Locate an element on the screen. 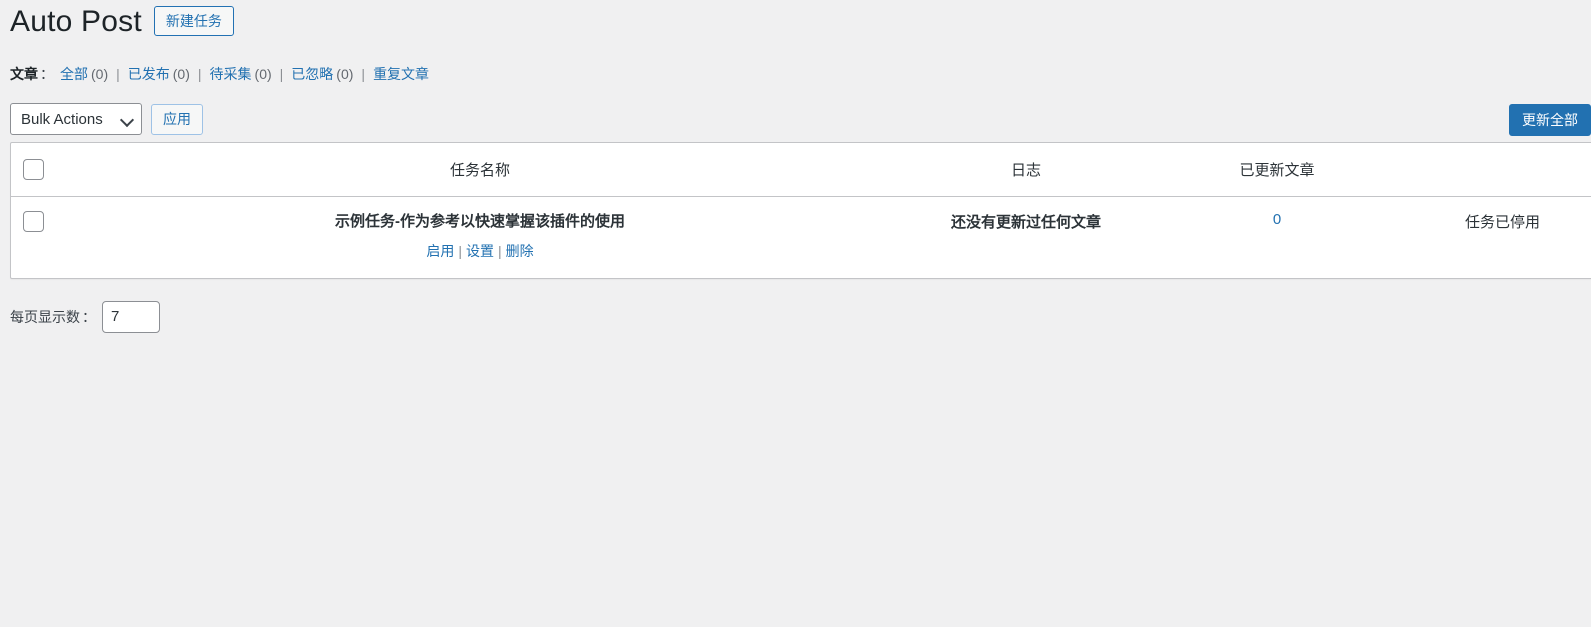  filter-item-all: 全部 (0) is located at coordinates (84, 74).